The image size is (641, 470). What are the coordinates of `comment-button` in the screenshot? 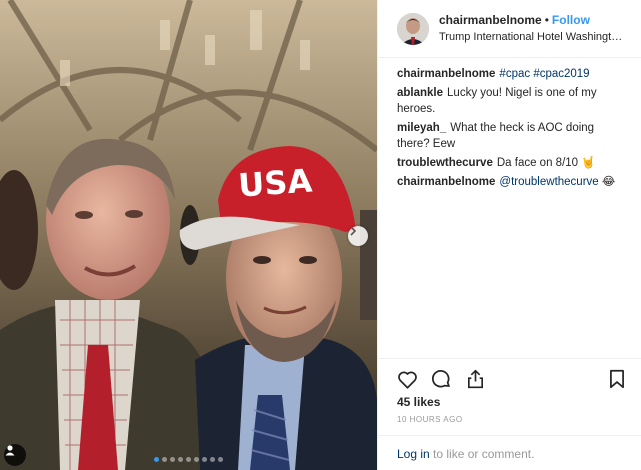 It's located at (441, 379).